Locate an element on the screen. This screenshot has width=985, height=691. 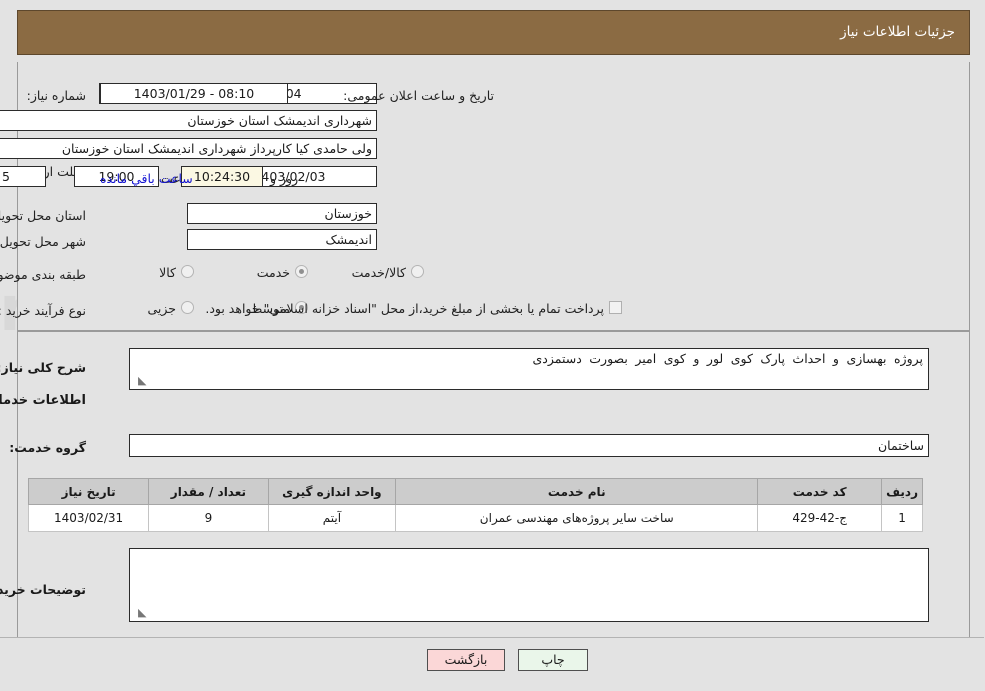
services-section-heading: اطلاعات خدمات مورد نیاز is located at coordinates (43, 400).